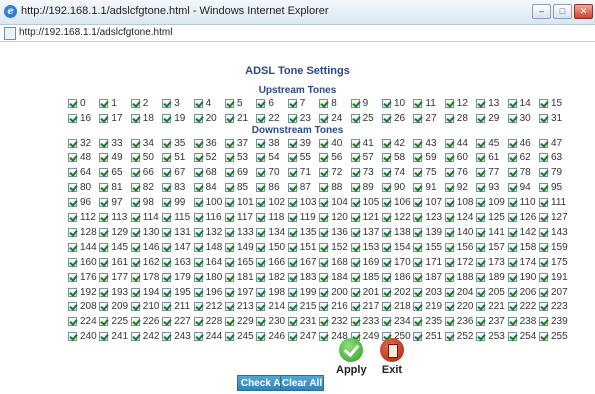 The image size is (595, 394). What do you see at coordinates (487, 143) in the screenshot?
I see `tone-checkbox-45: 45` at bounding box center [487, 143].